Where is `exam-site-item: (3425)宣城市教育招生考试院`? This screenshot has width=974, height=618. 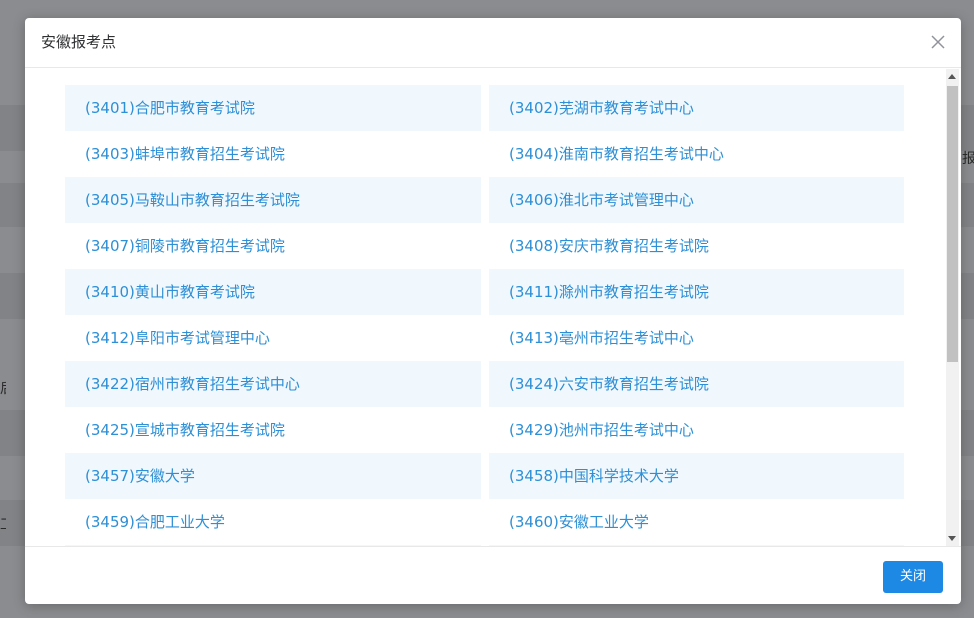 exam-site-item: (3425)宣城市教育招生考试院 is located at coordinates (273, 430).